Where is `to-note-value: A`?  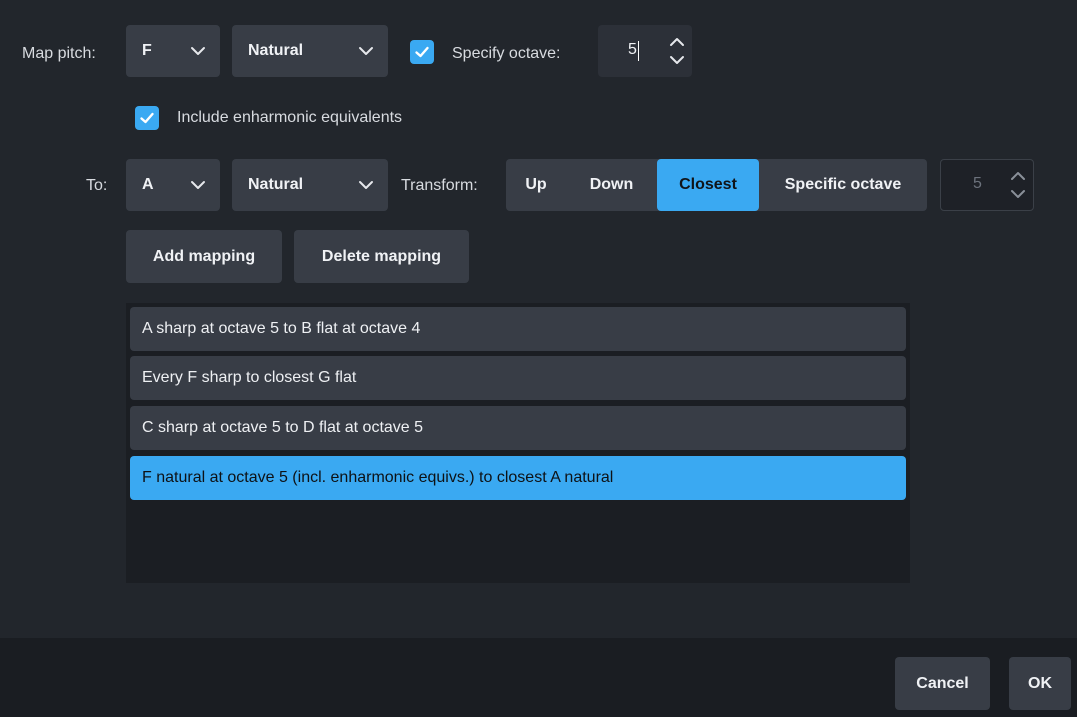
to-note-value: A is located at coordinates (148, 184).